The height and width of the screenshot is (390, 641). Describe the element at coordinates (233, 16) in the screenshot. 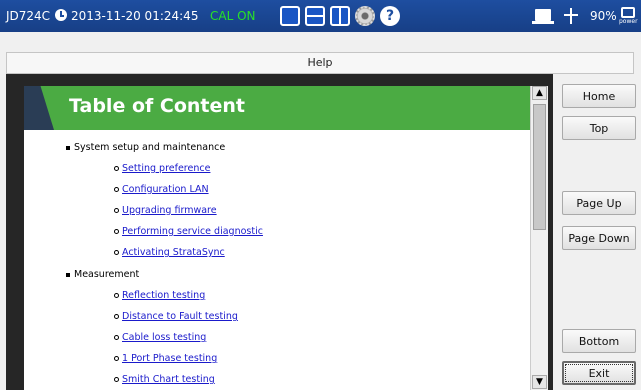

I see `cal-status: CAL ON` at that location.